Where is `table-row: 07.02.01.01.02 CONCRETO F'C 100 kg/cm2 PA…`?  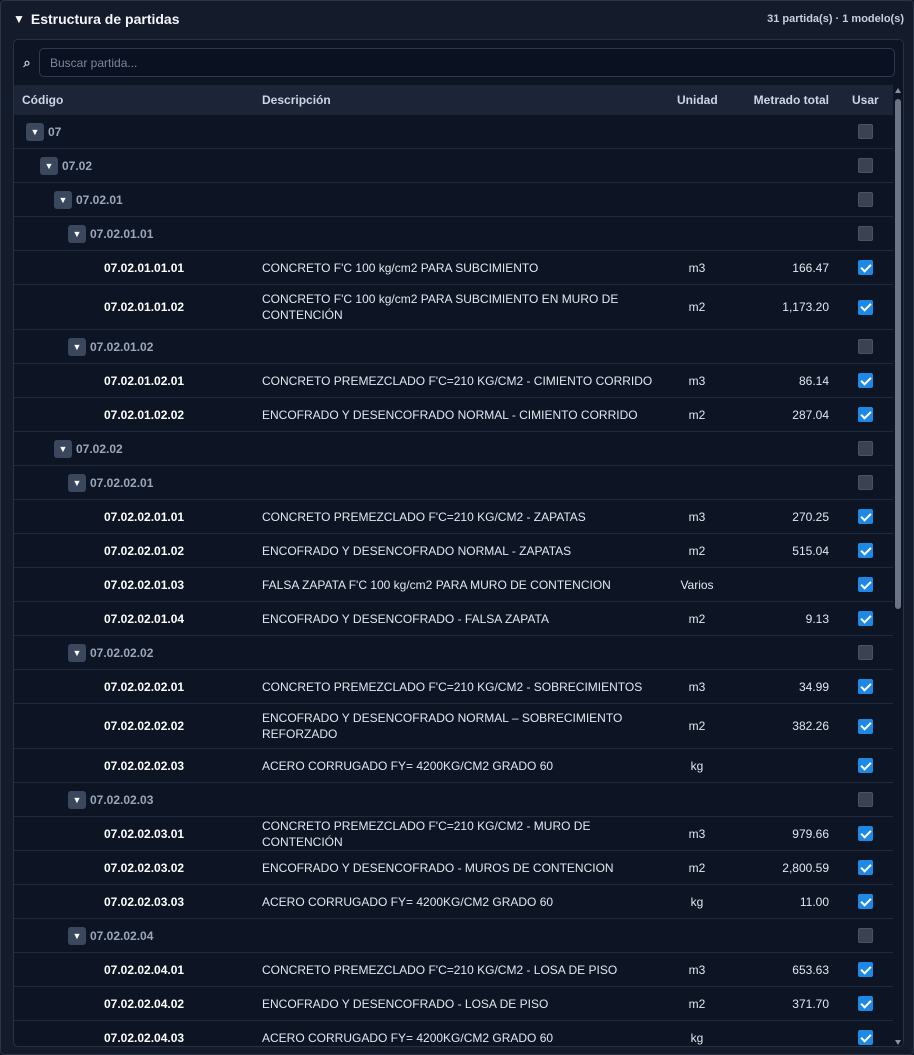 table-row: 07.02.01.01.02 CONCRETO F'C 100 kg/cm2 PA… is located at coordinates (453, 307).